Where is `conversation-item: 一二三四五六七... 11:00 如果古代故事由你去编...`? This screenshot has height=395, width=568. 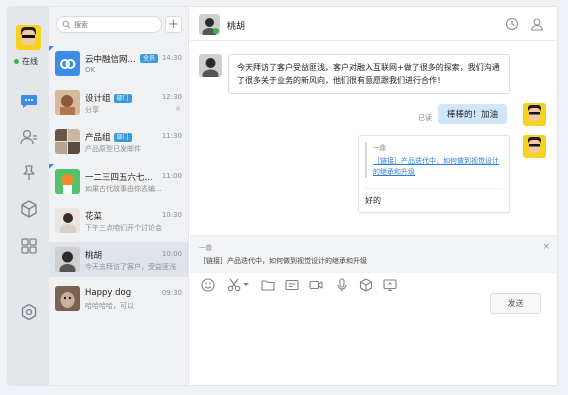
conversation-item: 一二三四五六七... 11:00 如果古代故事由你去编... is located at coordinates (118, 181).